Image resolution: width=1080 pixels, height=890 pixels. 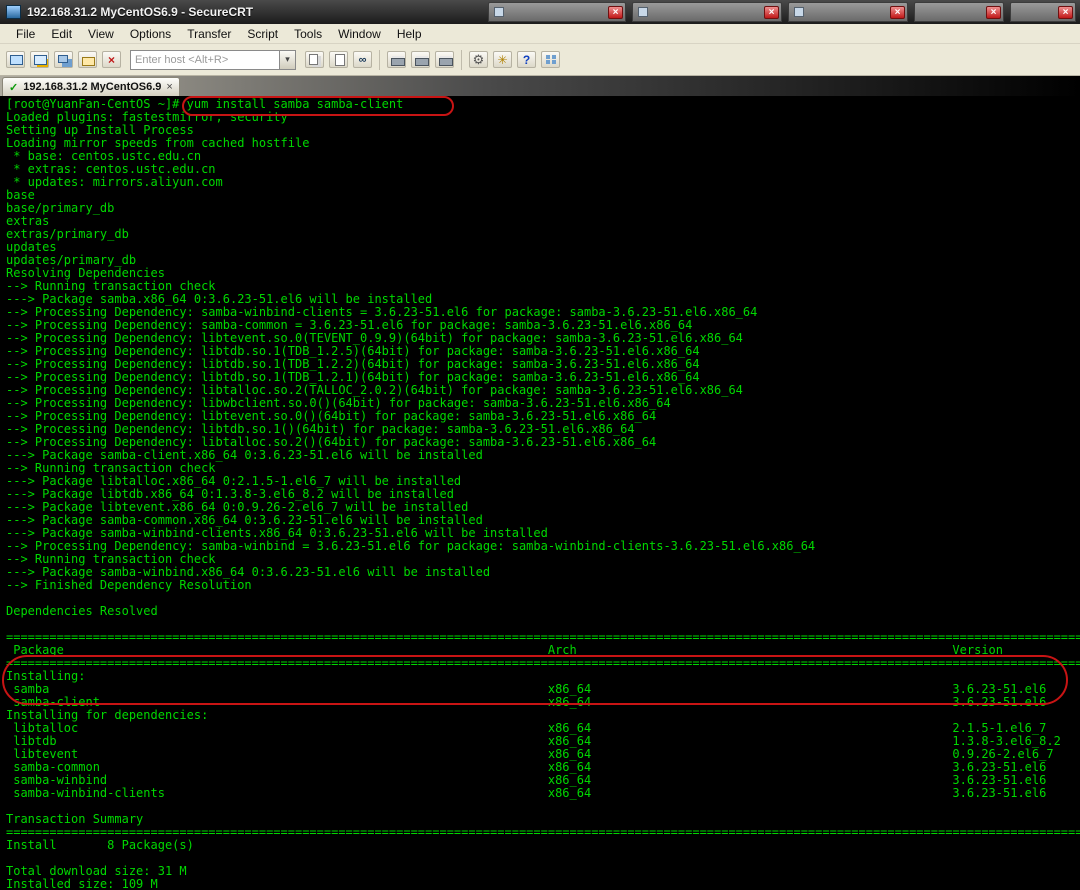 I want to click on quick-connect-icon, so click(x=39, y=59).